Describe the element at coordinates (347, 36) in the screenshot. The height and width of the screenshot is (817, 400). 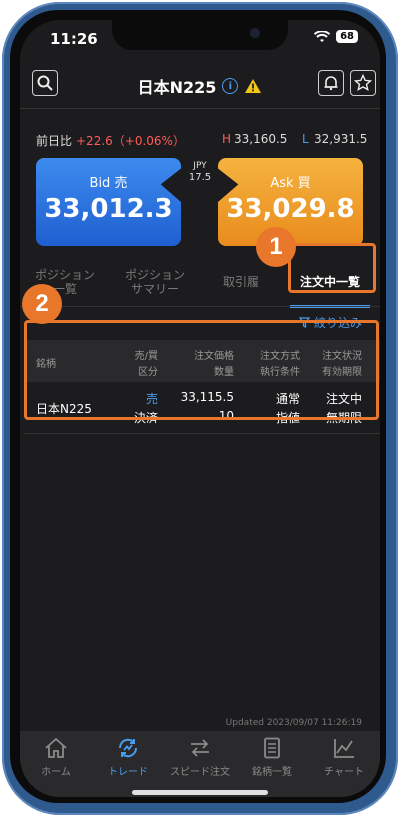
I see `battery-icon: 68` at that location.